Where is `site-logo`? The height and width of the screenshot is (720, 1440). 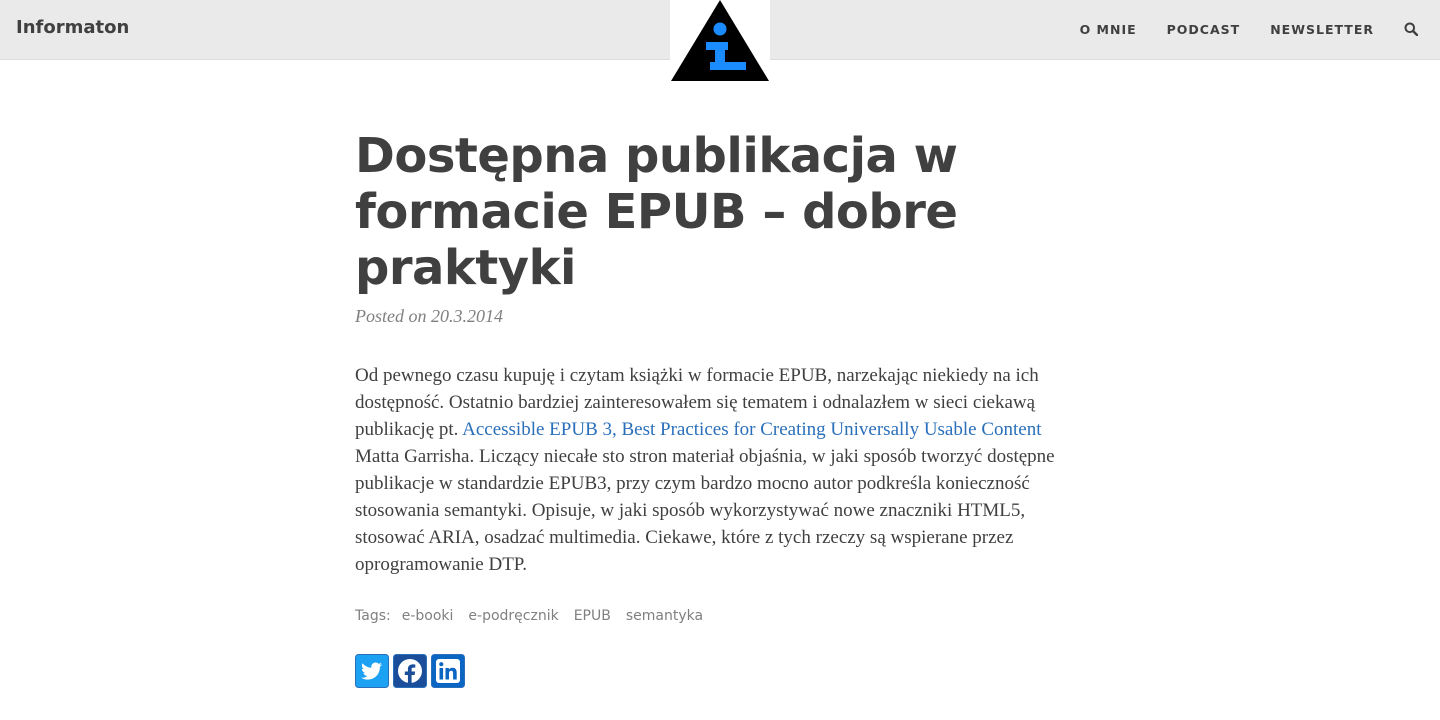 site-logo is located at coordinates (720, 41).